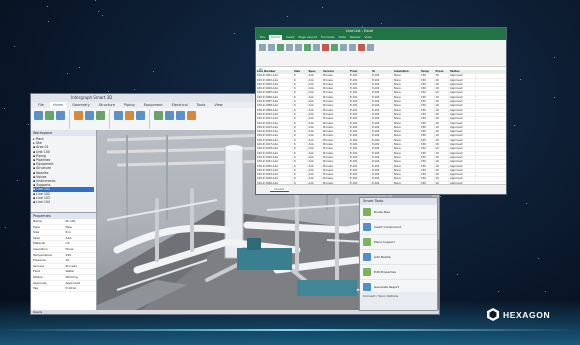 The image size is (580, 345). Describe the element at coordinates (300, 72) in the screenshot. I see `cell: Size` at that location.